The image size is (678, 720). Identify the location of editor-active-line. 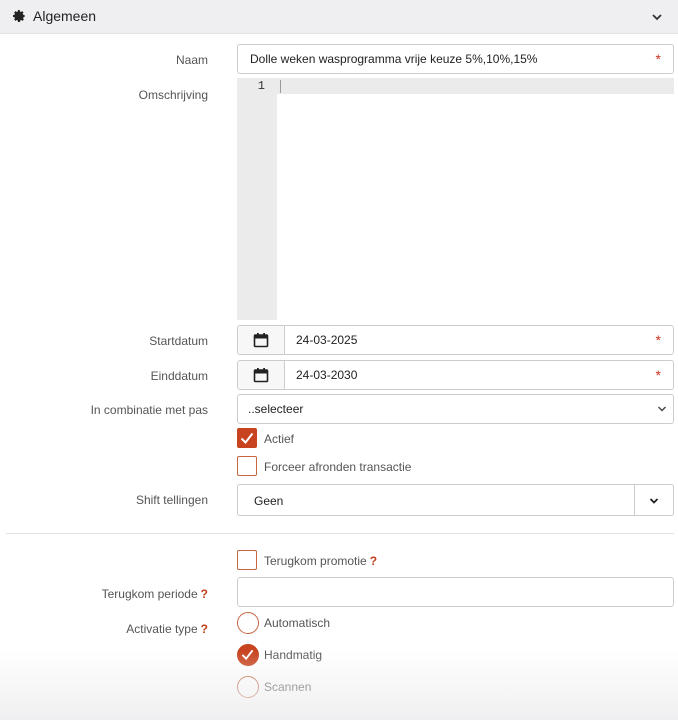
(475, 86).